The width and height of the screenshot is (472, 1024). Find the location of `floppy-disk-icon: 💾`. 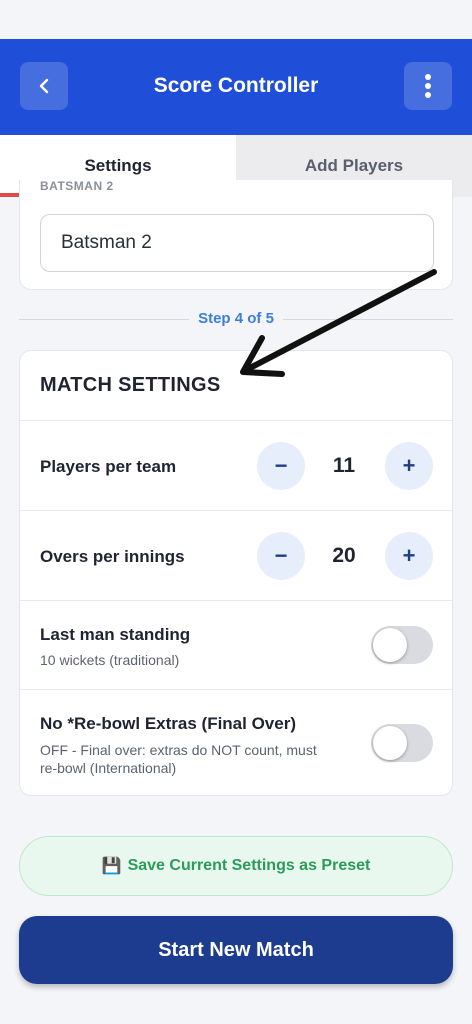

floppy-disk-icon: 💾 is located at coordinates (111, 866).